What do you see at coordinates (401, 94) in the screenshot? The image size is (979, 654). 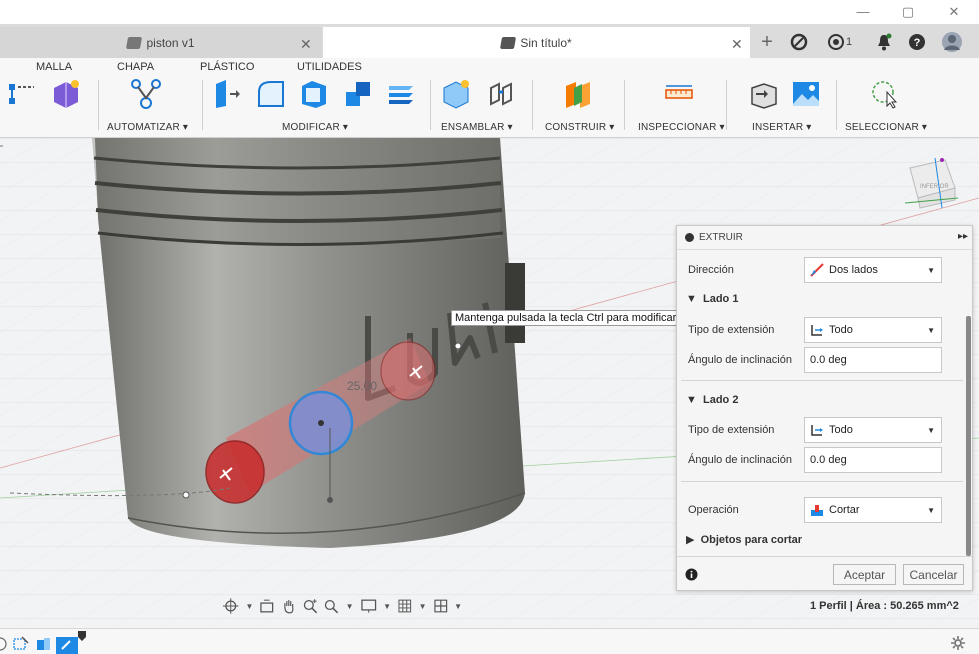 I see `offset-face-icon` at bounding box center [401, 94].